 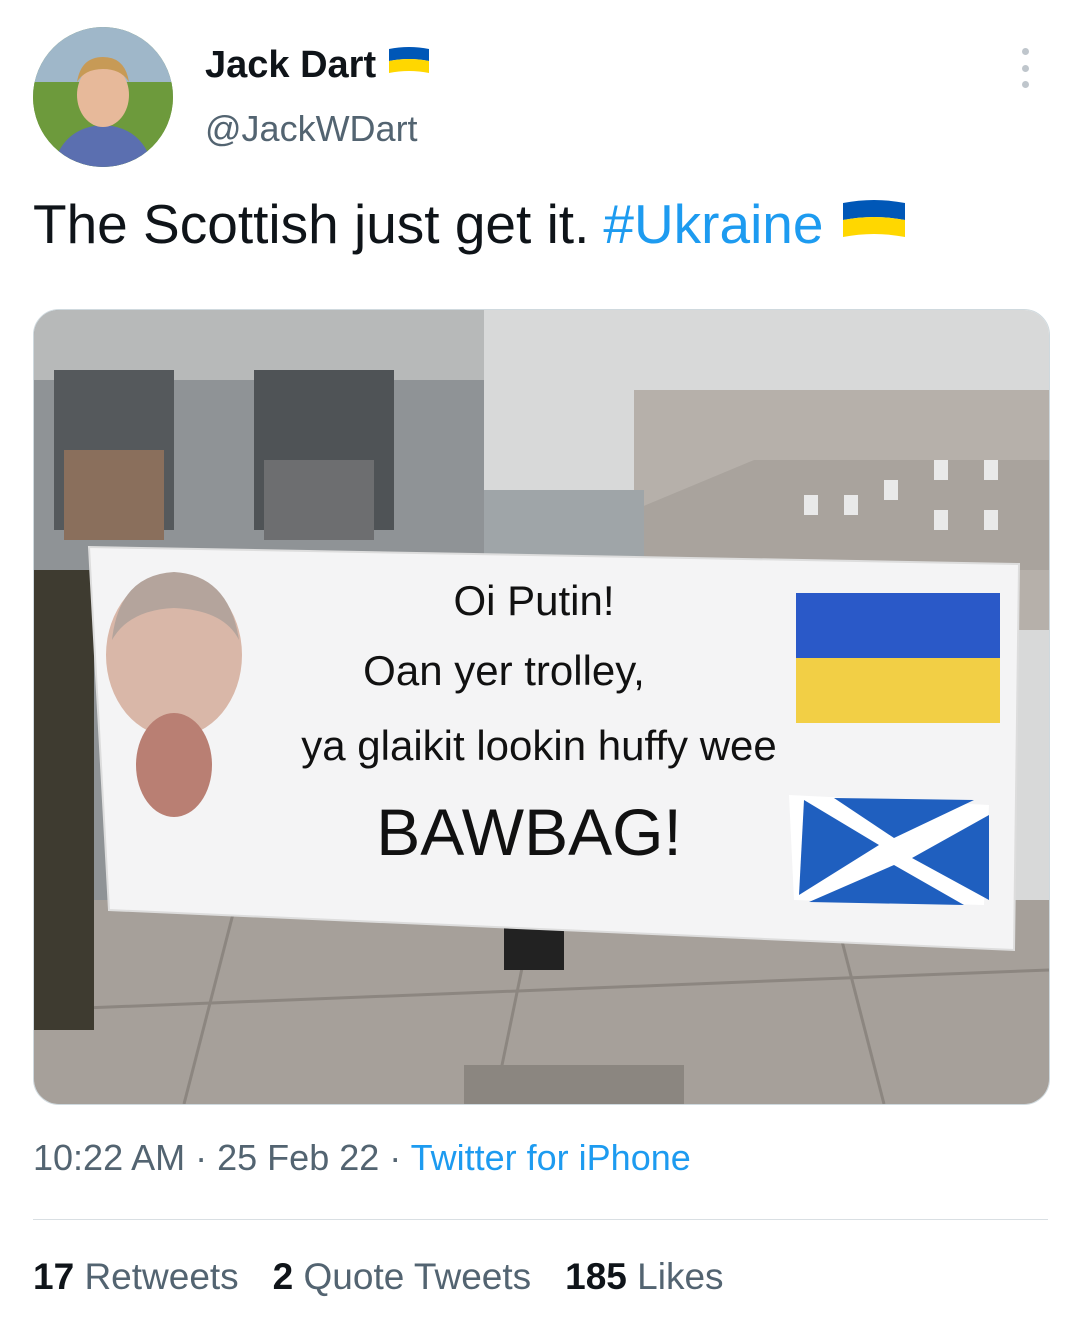 I want to click on author-handle: @JackWDart, so click(x=311, y=129).